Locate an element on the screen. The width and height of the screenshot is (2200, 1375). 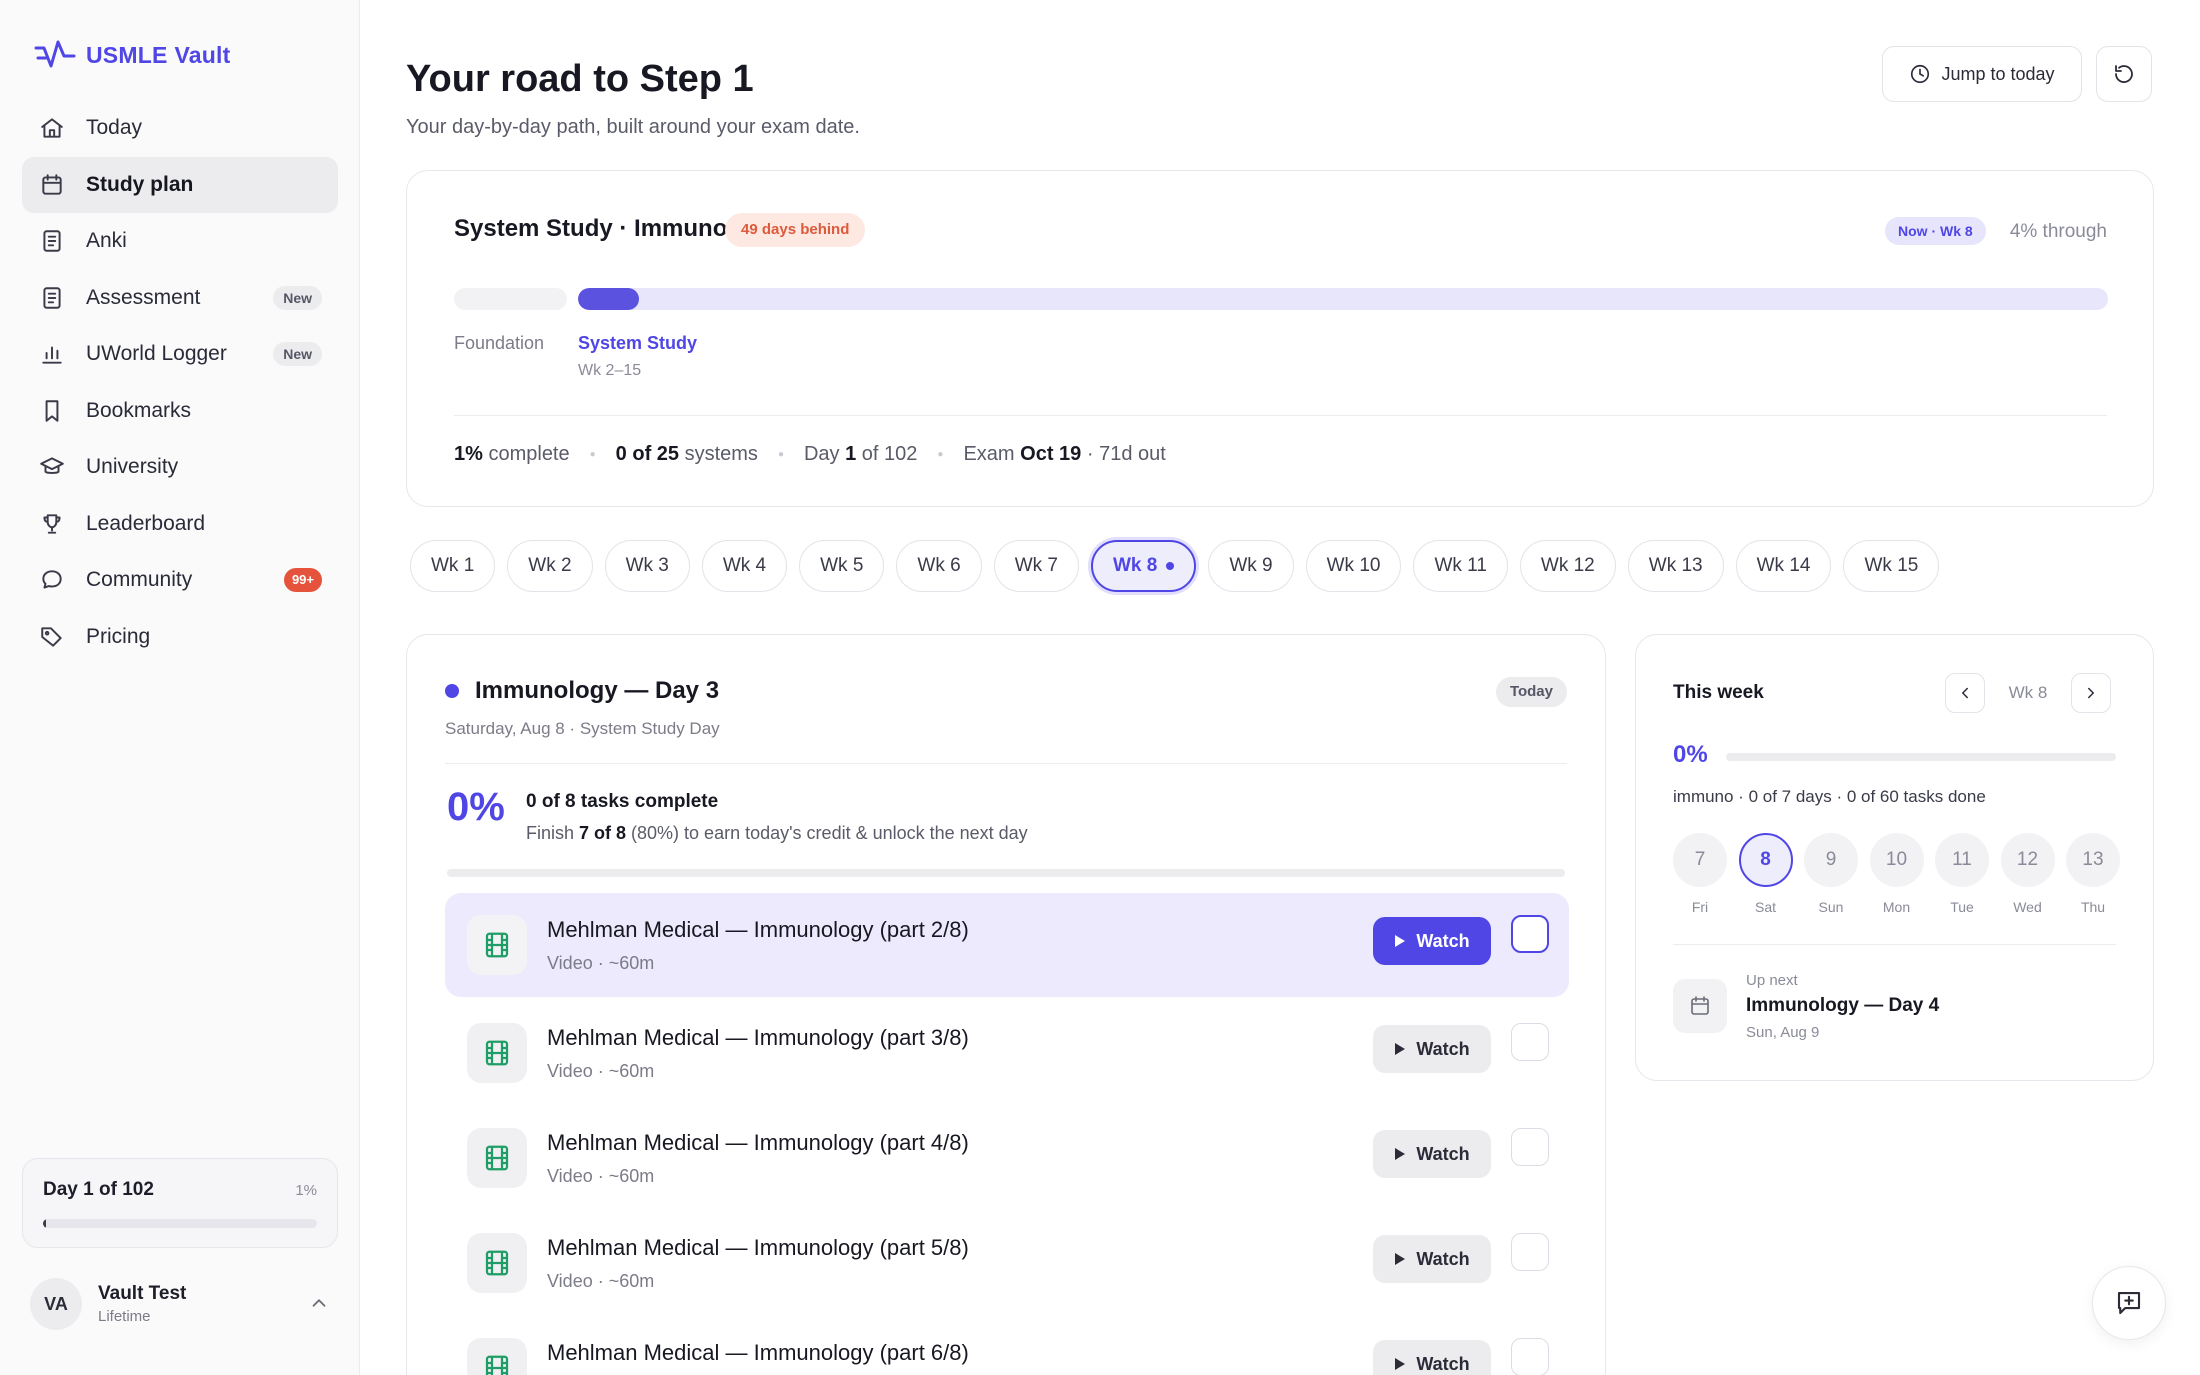
task-title: Mehlman Medical — Immunology (part 5/8) is located at coordinates (758, 1247).